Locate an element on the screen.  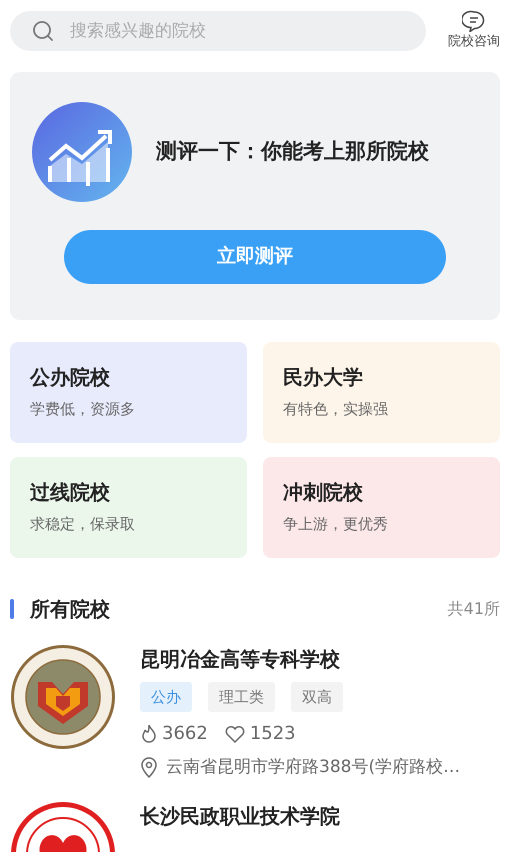
school-count: 共41所 is located at coordinates (474, 609).